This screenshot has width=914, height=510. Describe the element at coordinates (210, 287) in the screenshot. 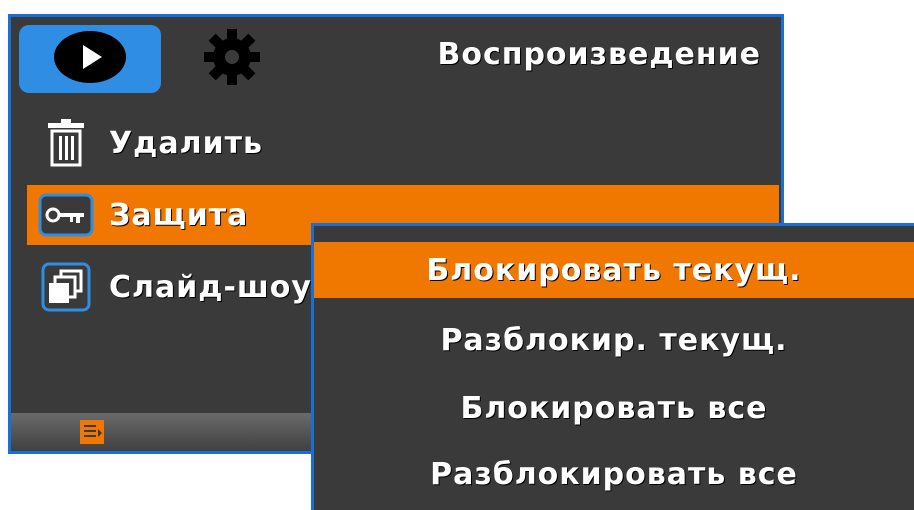

I see `menu-item-label: Слайд-шоу` at that location.